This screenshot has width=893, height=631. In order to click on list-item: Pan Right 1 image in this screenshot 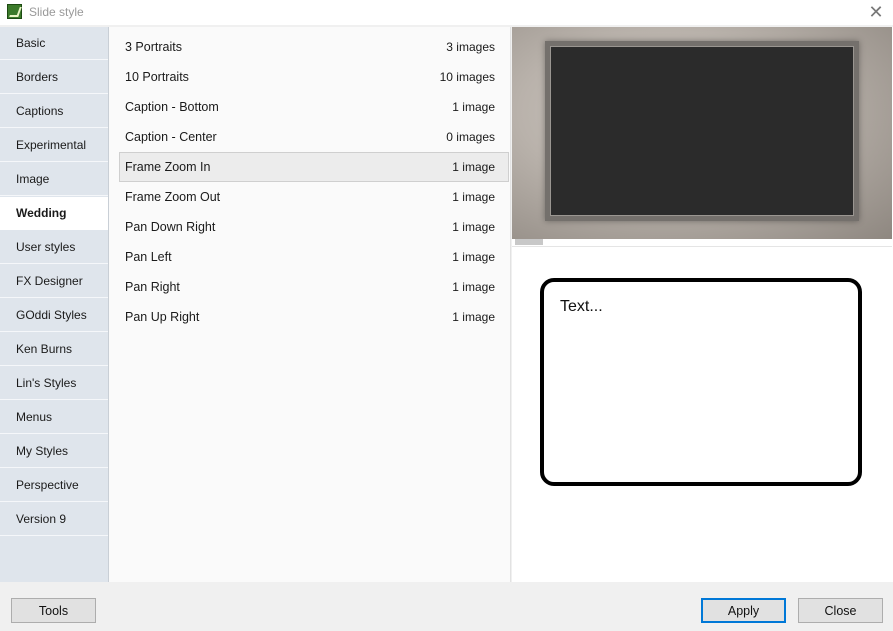, I will do `click(314, 287)`.